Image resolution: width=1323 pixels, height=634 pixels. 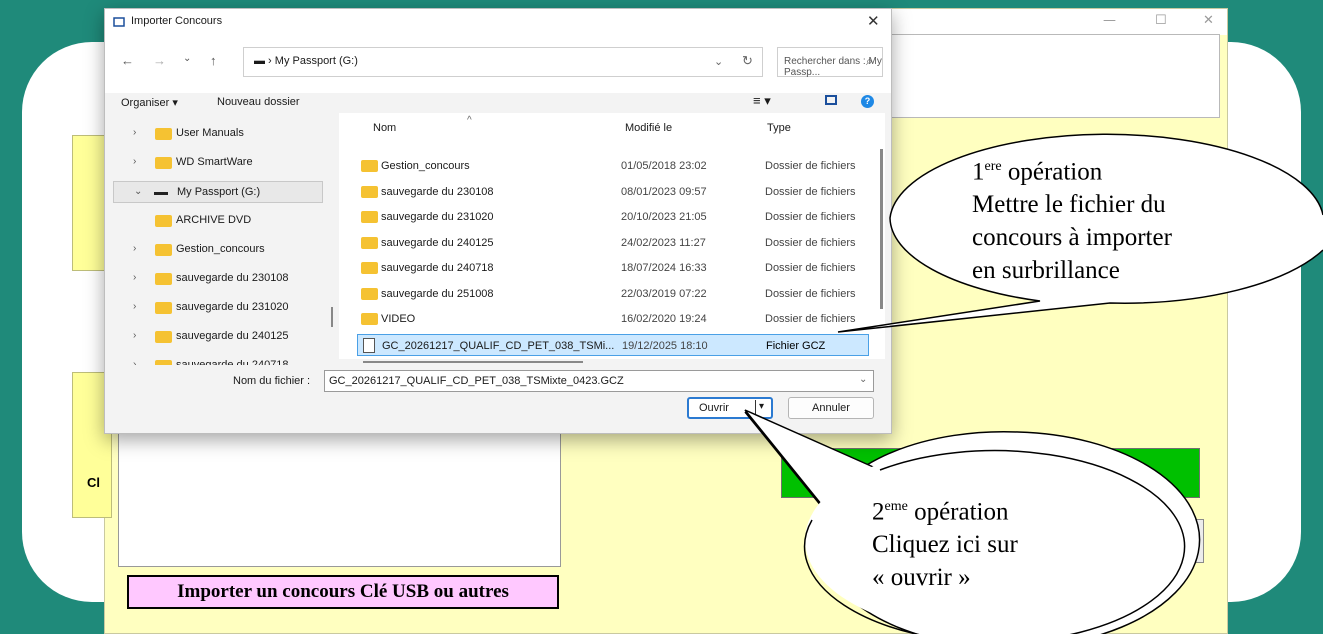 What do you see at coordinates (896, 506) in the screenshot?
I see `callout-2-sup: eme` at bounding box center [896, 506].